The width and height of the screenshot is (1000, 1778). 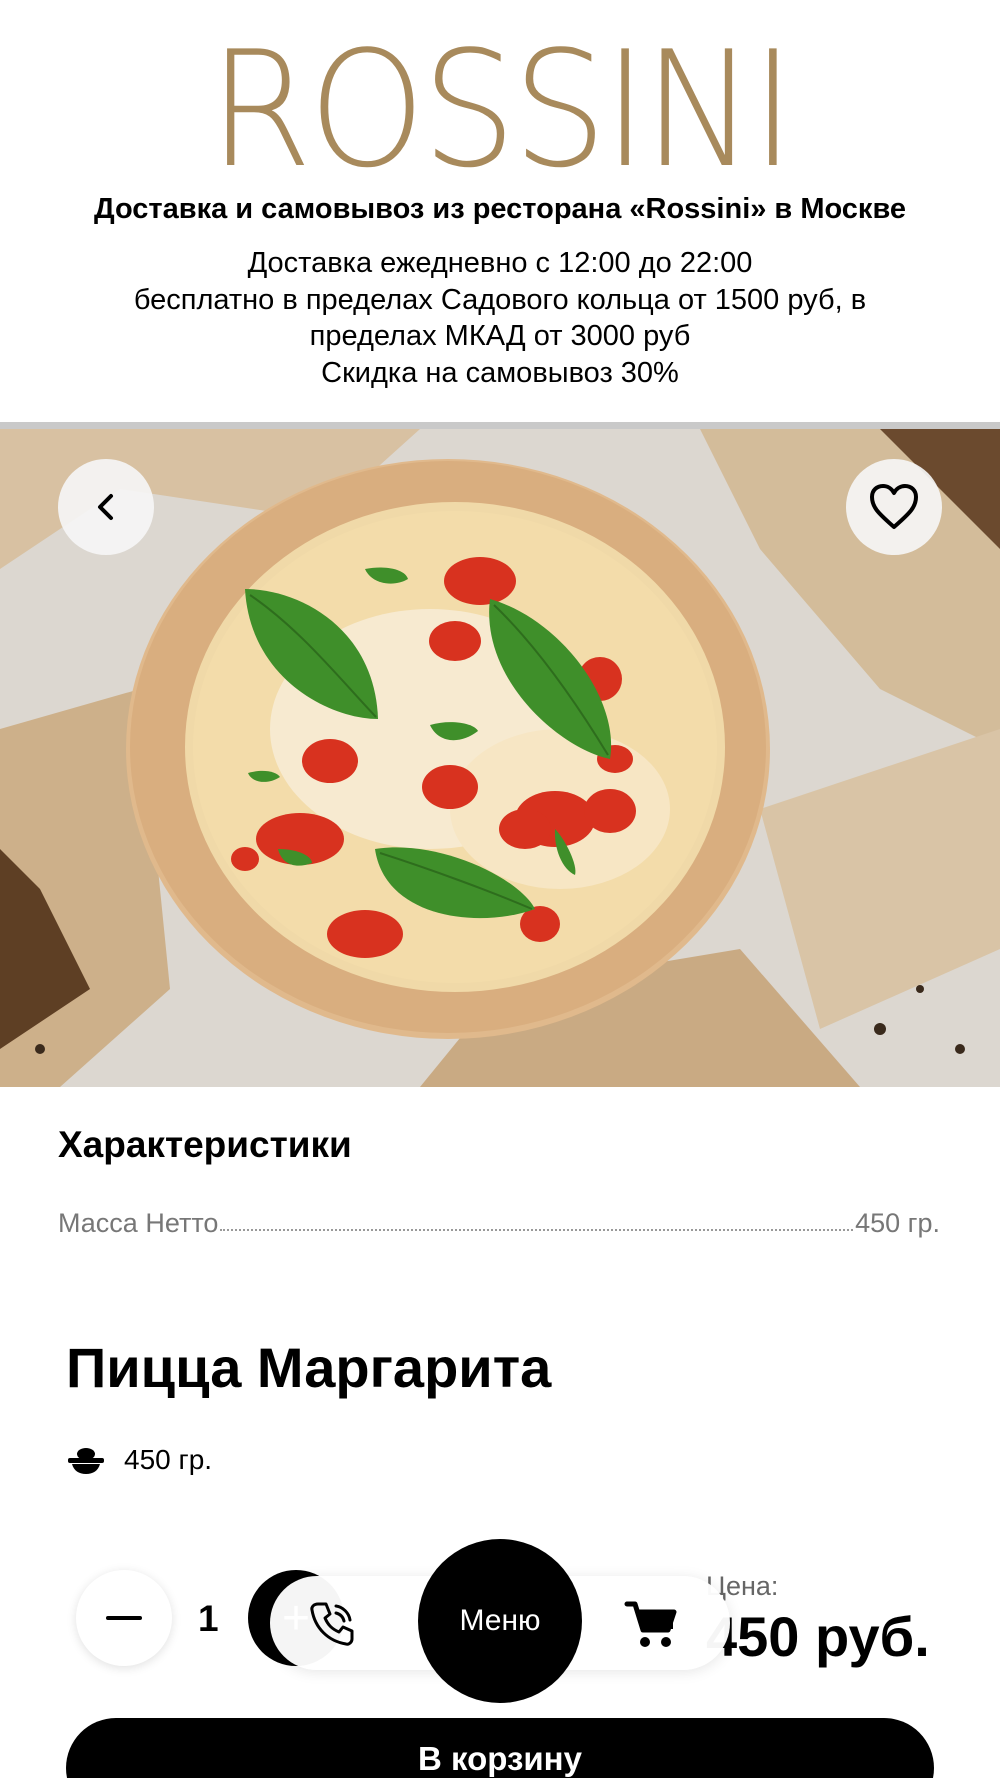 What do you see at coordinates (500, 336) in the screenshot?
I see `delivery-info-line: пределах МКАД от 3000 руб` at bounding box center [500, 336].